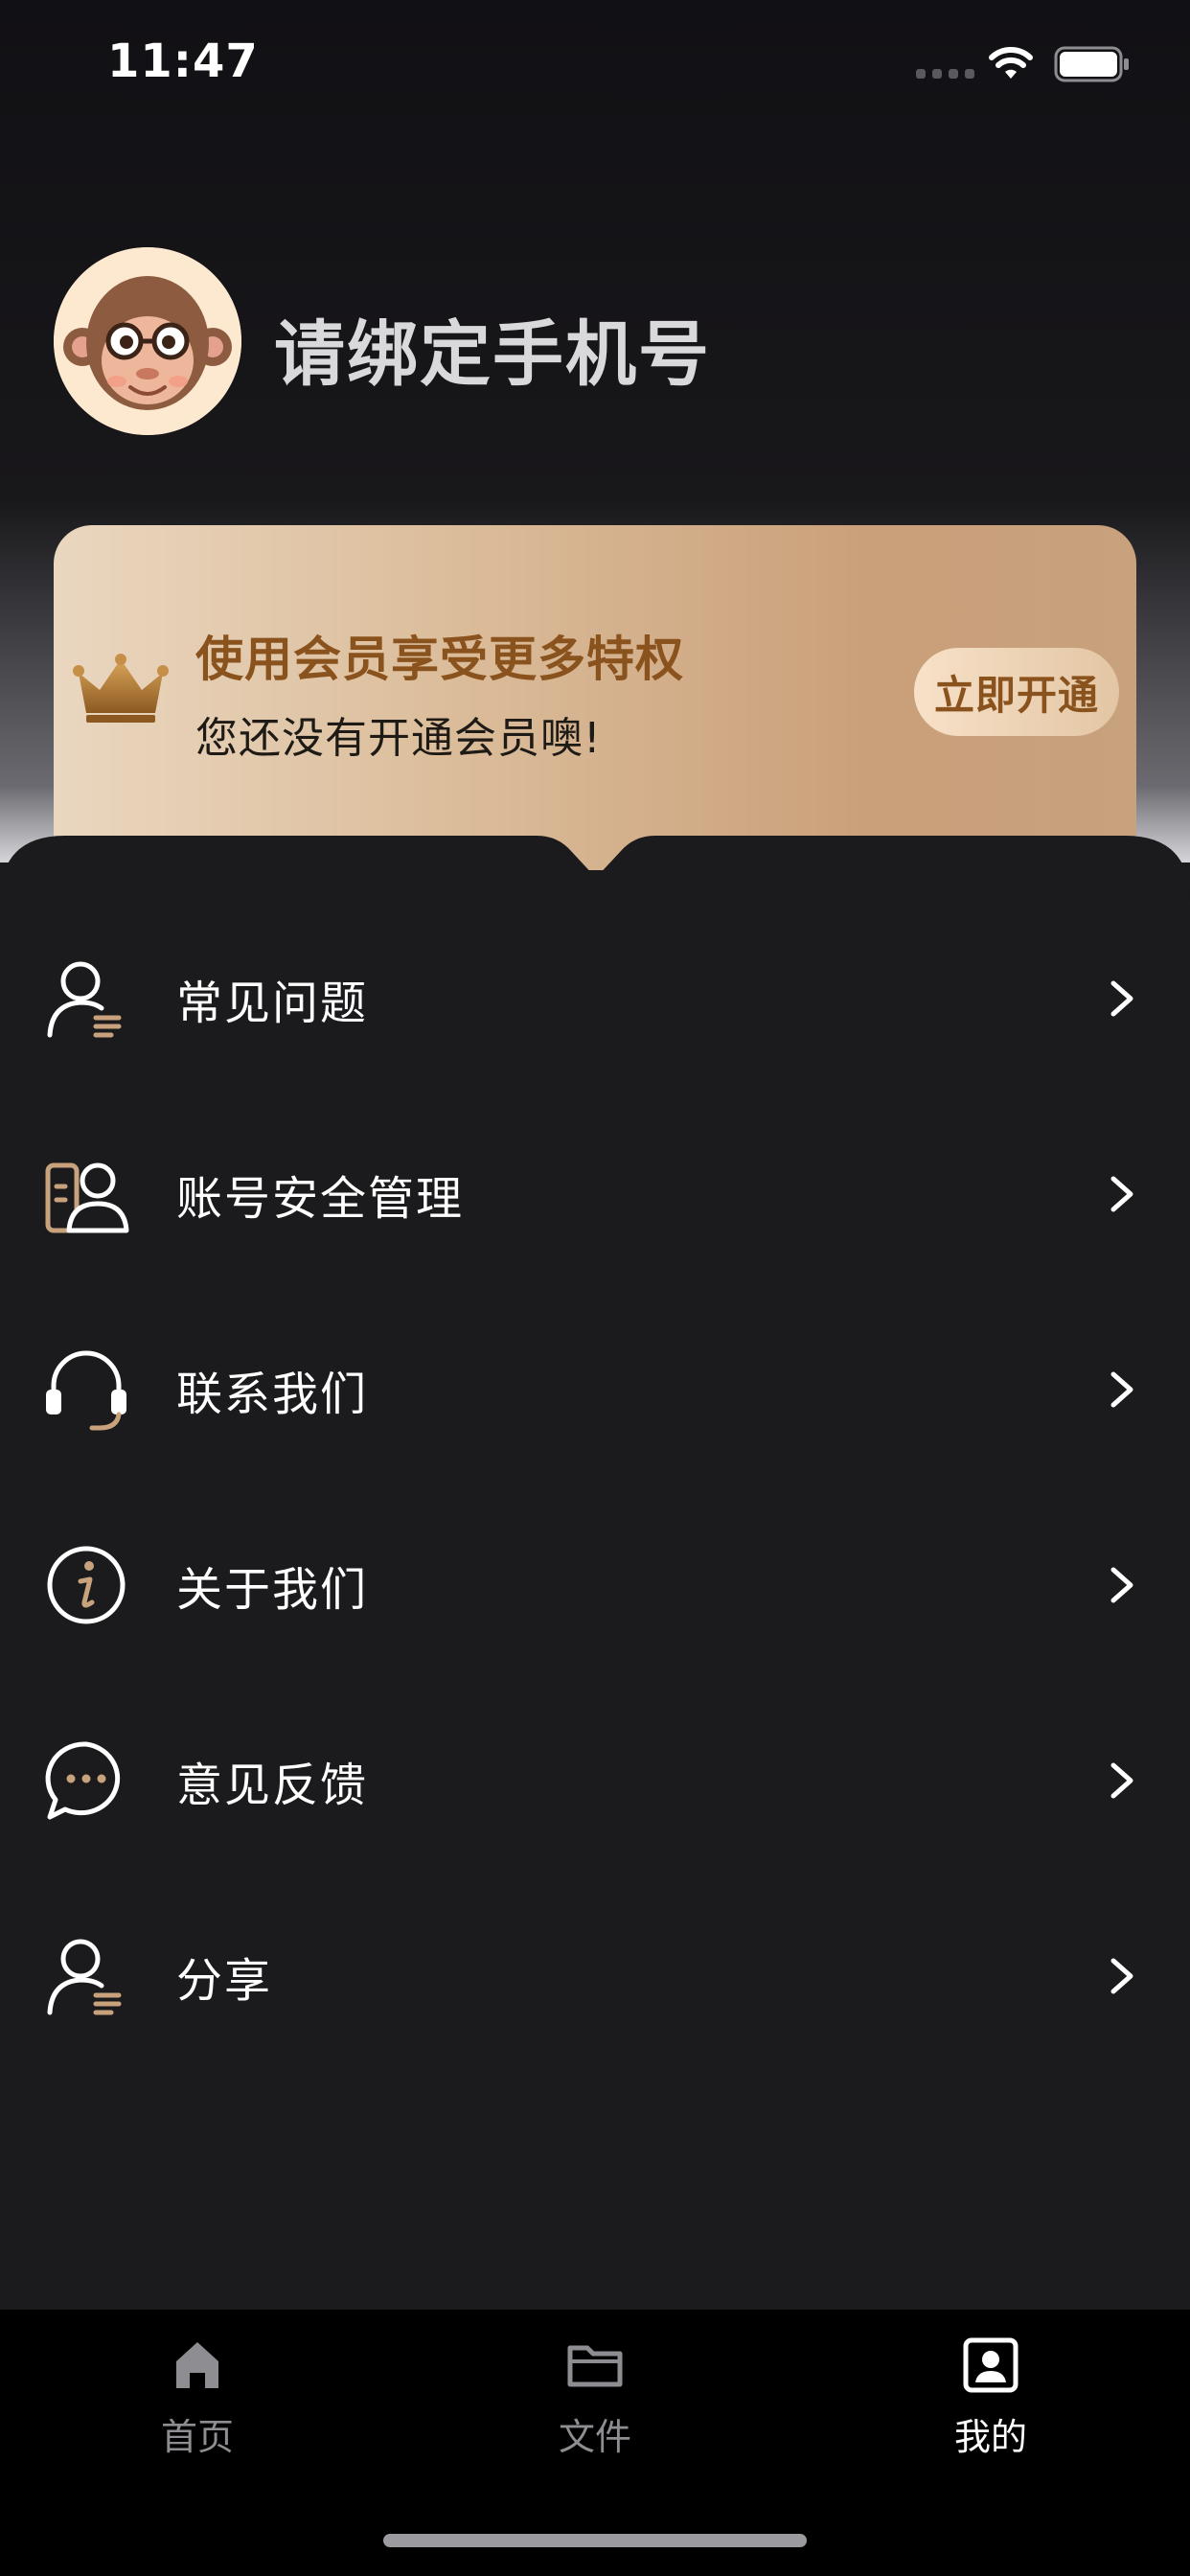 Image resolution: width=1190 pixels, height=2576 pixels. Describe the element at coordinates (398, 738) in the screenshot. I see `membership-subtitle: 您还没有开通会员噢!` at that location.